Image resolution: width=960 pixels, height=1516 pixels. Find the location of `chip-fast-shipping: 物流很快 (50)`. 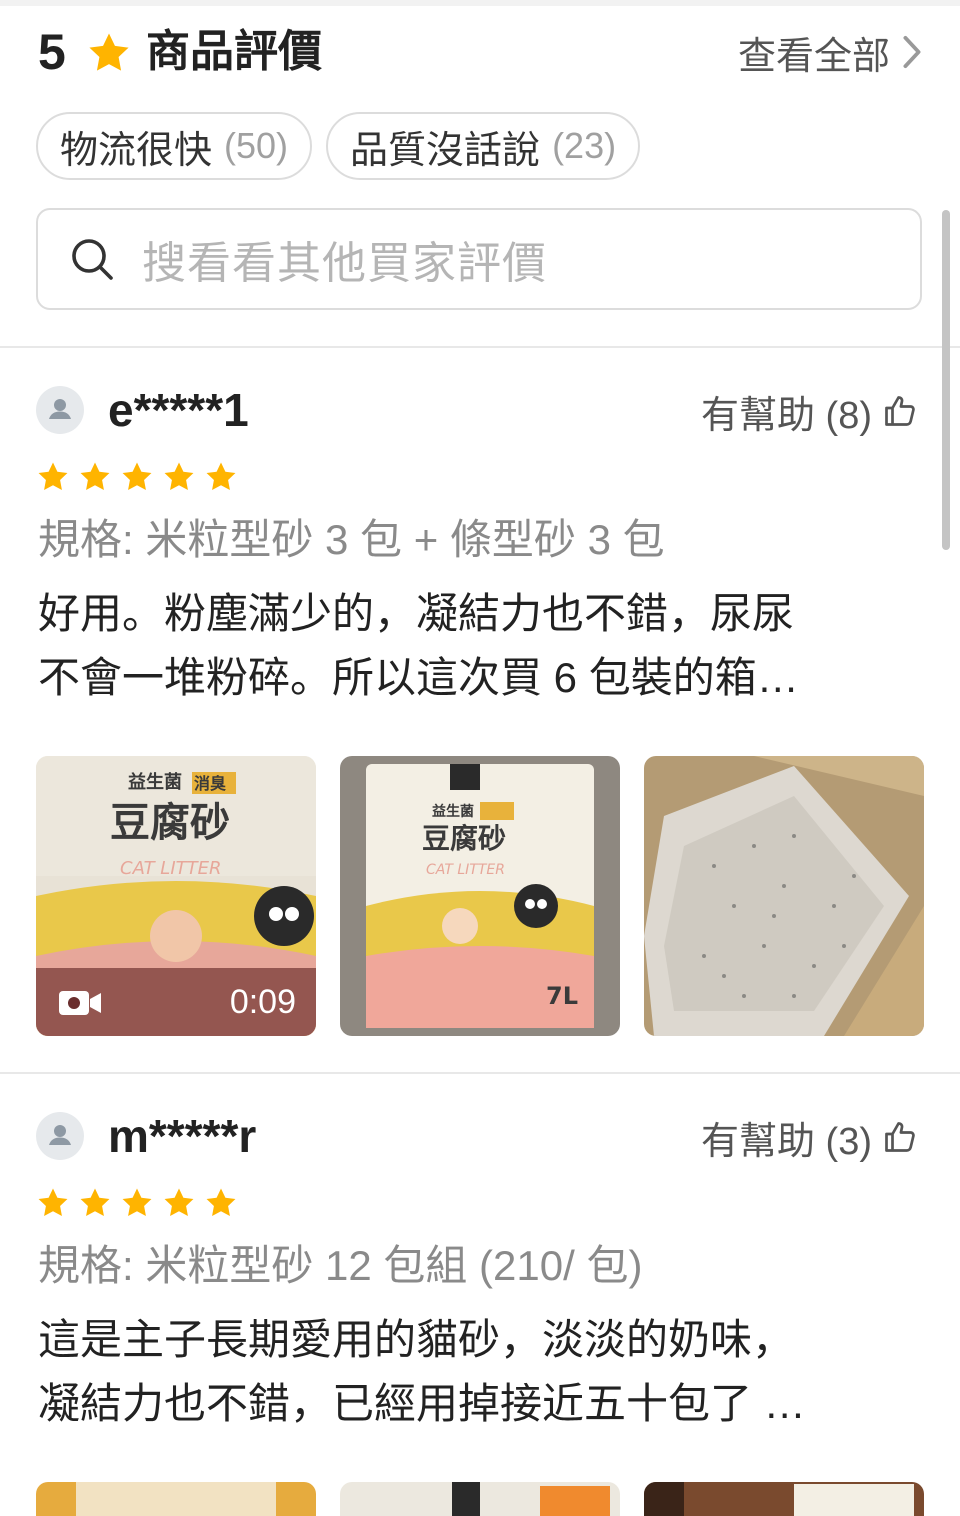

chip-fast-shipping: 物流很快 (50) is located at coordinates (174, 146).